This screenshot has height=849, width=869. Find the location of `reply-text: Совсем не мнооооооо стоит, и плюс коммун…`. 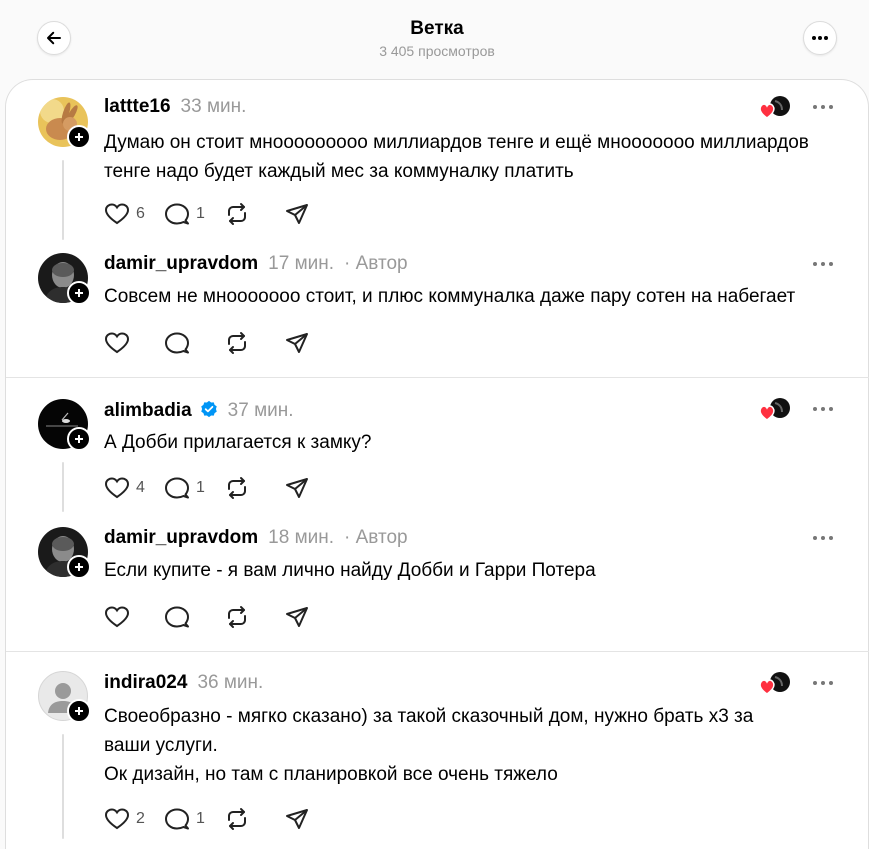

reply-text: Совсем не мнооооооо стоит, и плюс коммун… is located at coordinates (450, 296).